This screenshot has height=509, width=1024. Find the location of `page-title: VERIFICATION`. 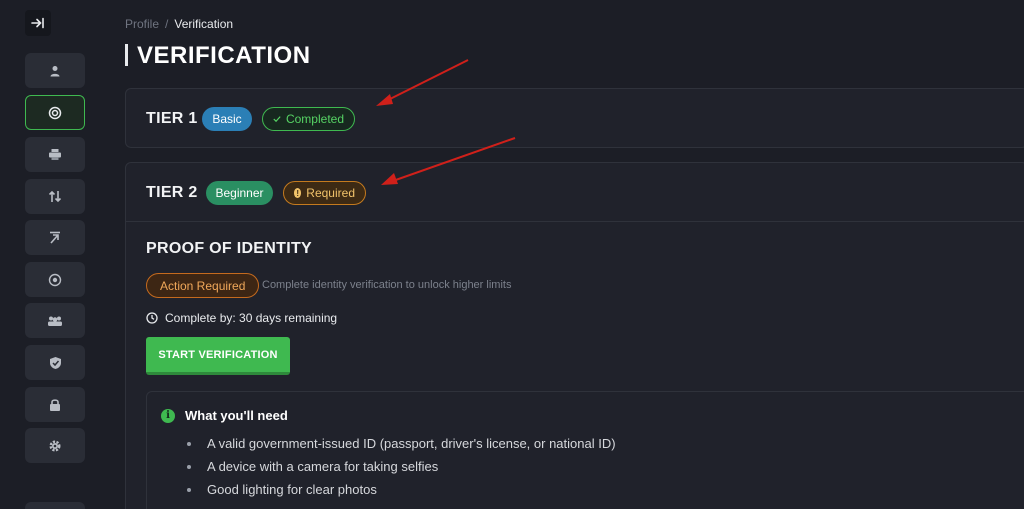

page-title: VERIFICATION is located at coordinates (224, 55).